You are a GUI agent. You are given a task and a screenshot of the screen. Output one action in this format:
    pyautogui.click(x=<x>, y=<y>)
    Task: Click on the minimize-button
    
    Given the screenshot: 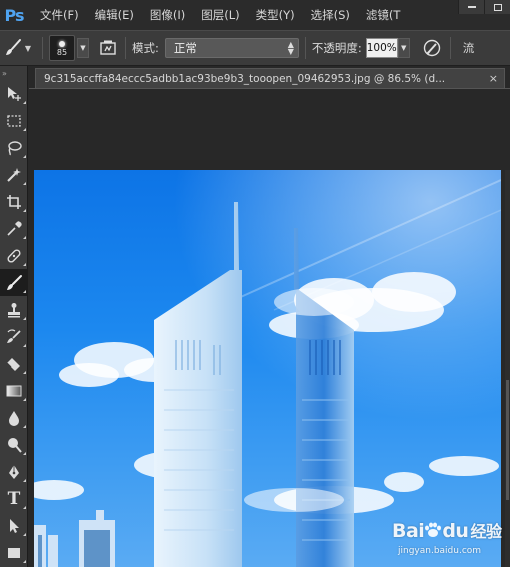 What is the action you would take?
    pyautogui.click(x=471, y=7)
    